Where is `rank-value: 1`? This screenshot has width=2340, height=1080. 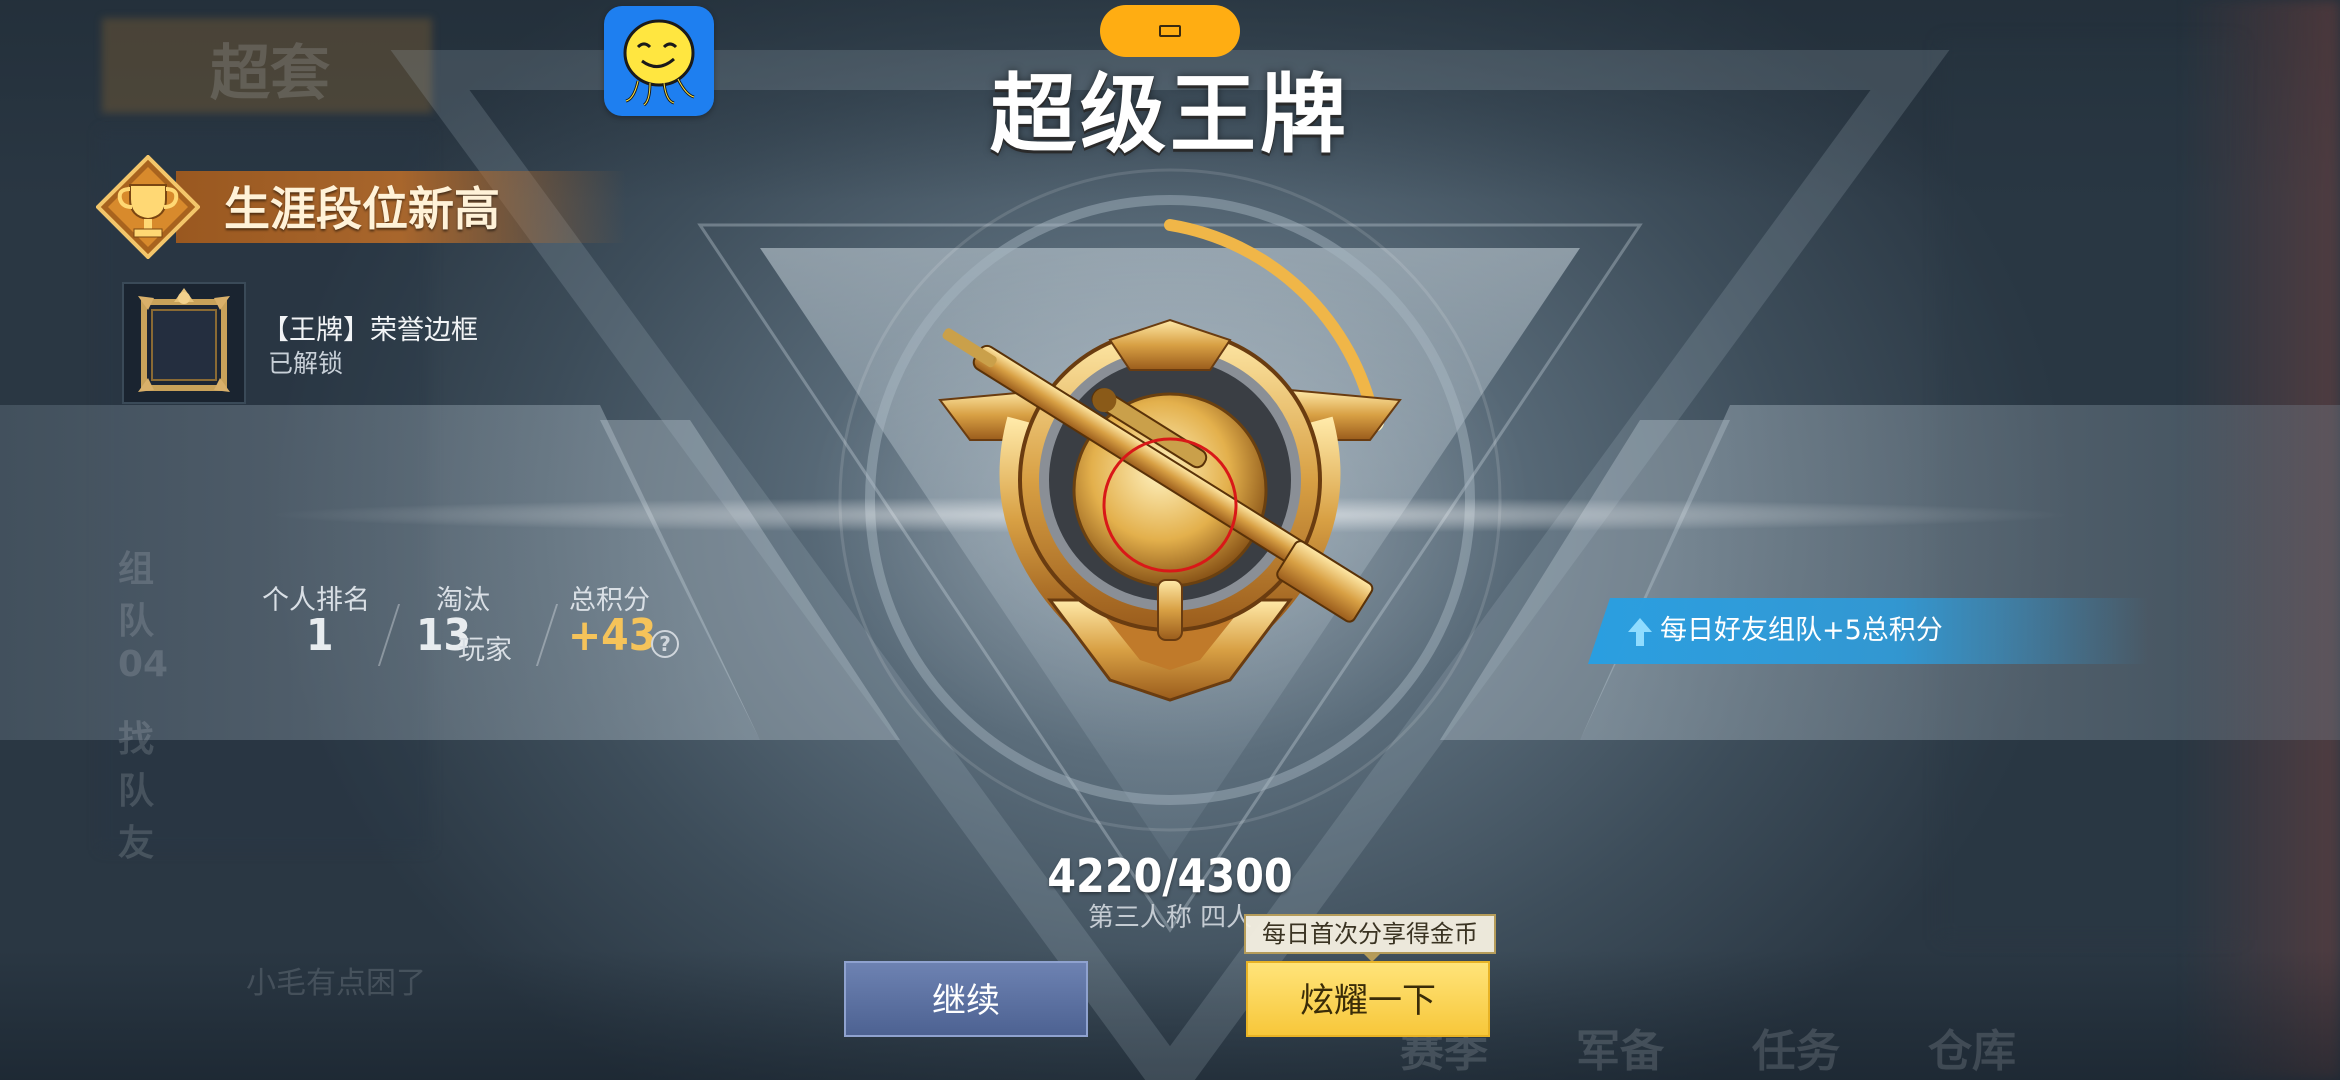 rank-value: 1 is located at coordinates (320, 635).